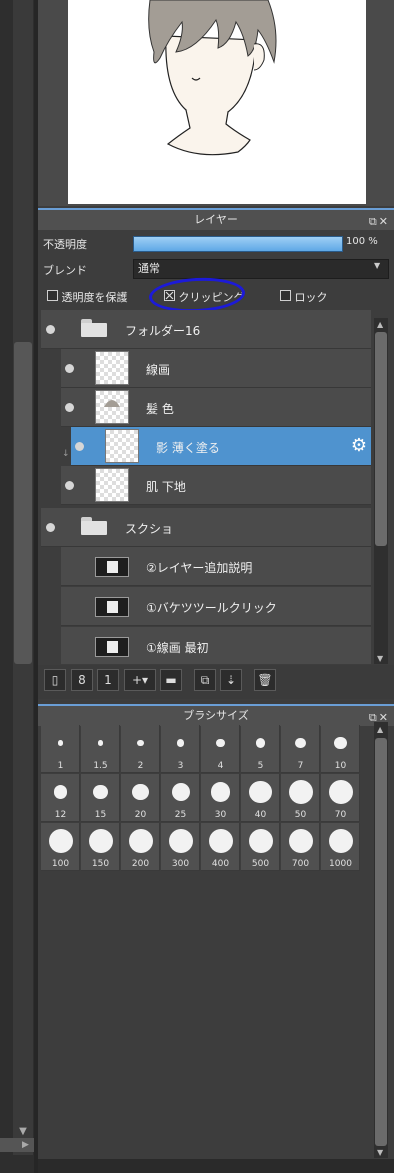  Describe the element at coordinates (220, 766) in the screenshot. I see `brush-size-label: 4` at that location.